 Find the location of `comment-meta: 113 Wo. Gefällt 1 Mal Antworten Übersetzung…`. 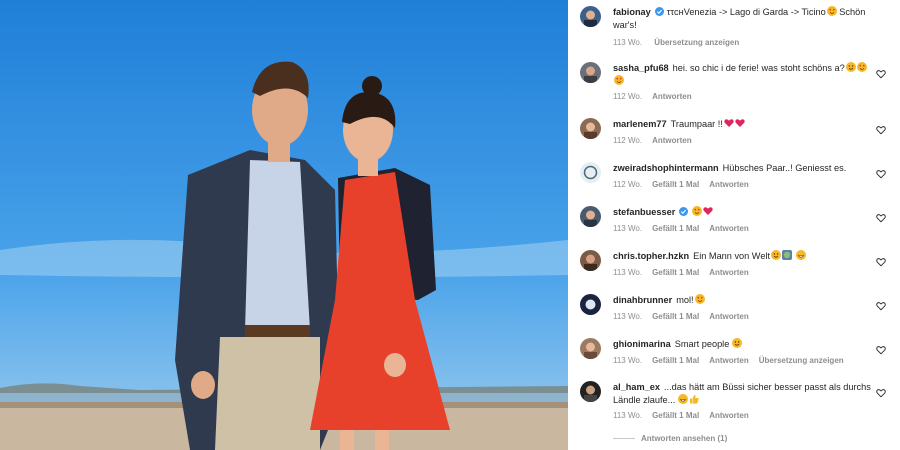

comment-meta: 113 Wo. Gefällt 1 Mal Antworten Übersetzung… is located at coordinates (733, 360).